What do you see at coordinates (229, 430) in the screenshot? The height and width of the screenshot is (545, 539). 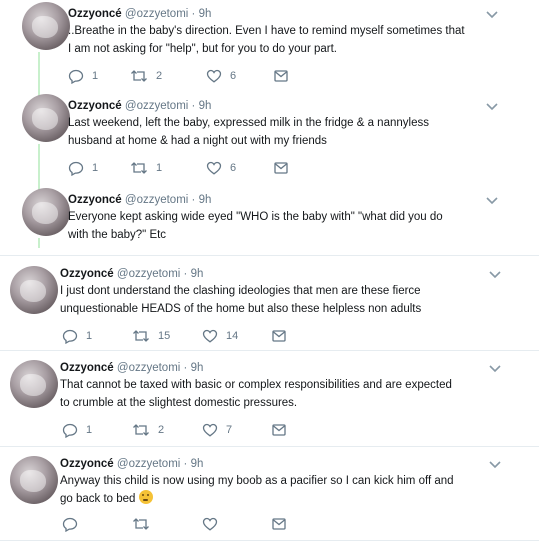 I see `like-count: 7` at bounding box center [229, 430].